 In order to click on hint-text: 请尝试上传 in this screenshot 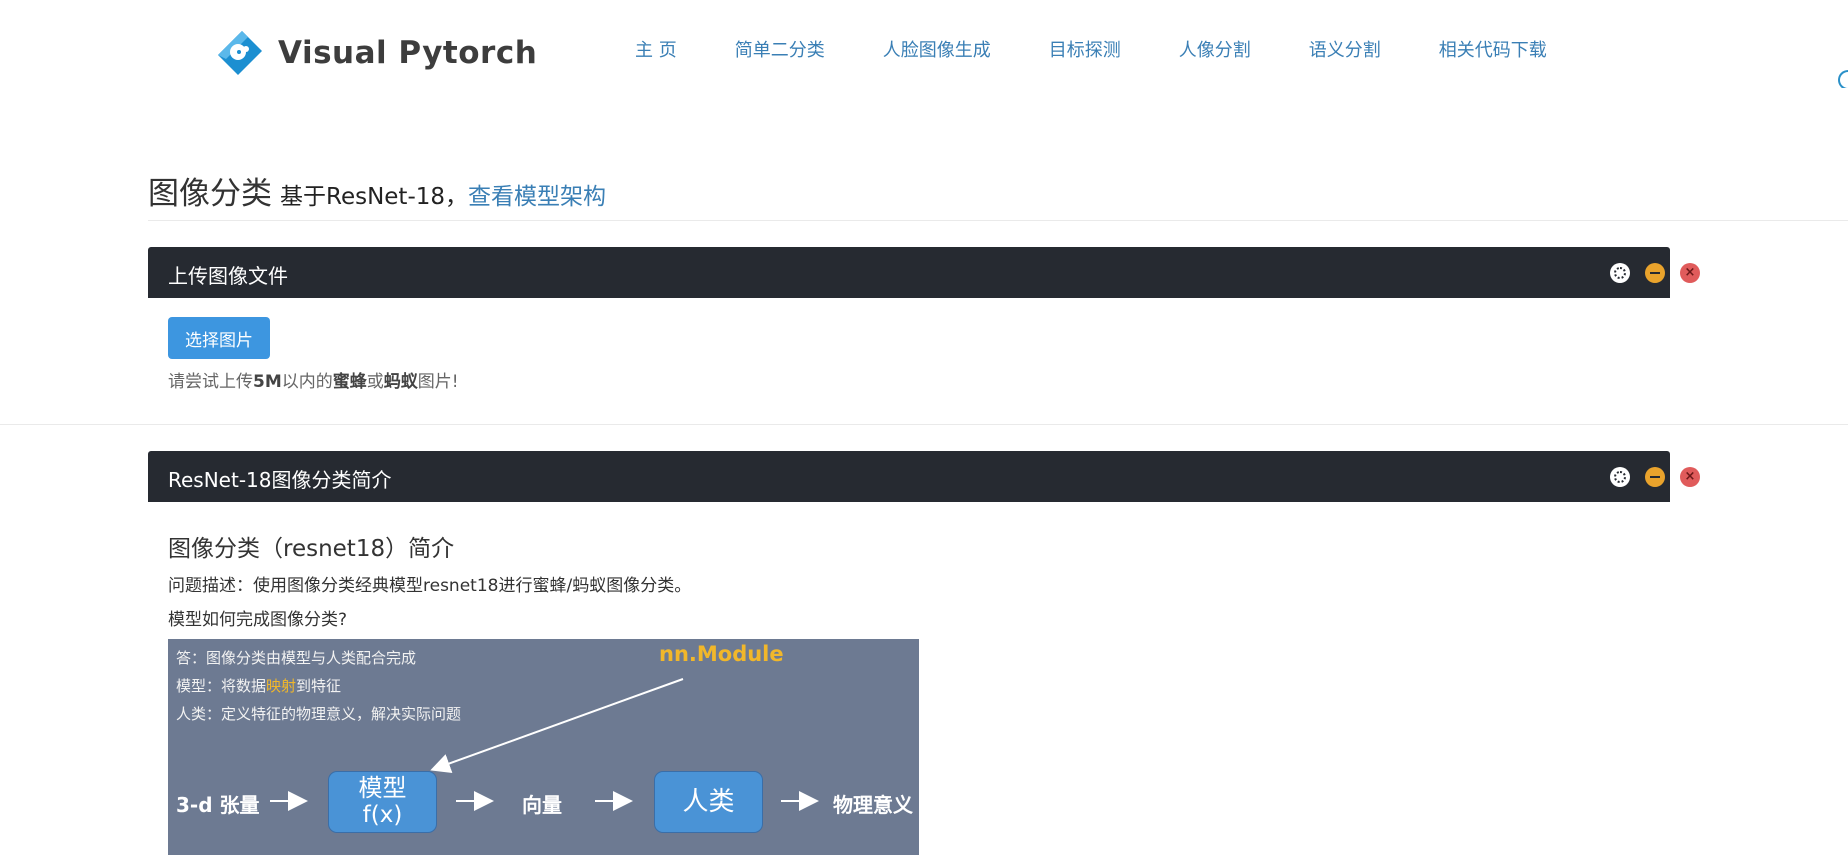, I will do `click(210, 382)`.